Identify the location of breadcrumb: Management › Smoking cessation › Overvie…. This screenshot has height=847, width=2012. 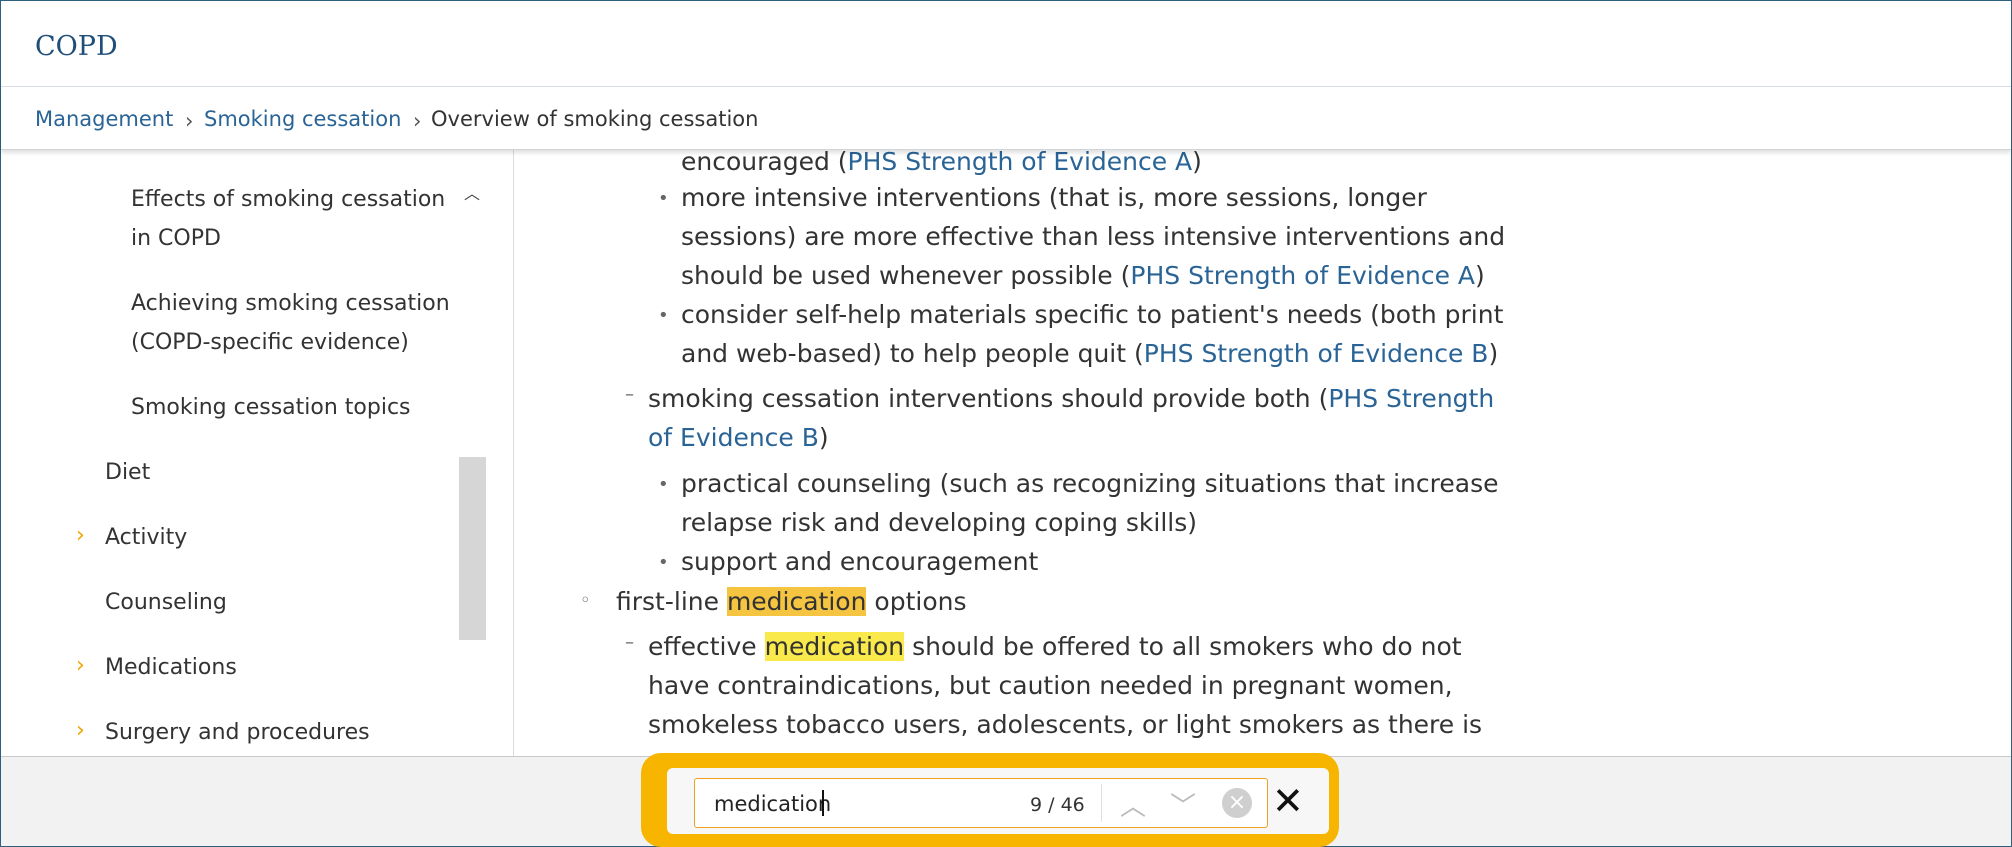
(1006, 118).